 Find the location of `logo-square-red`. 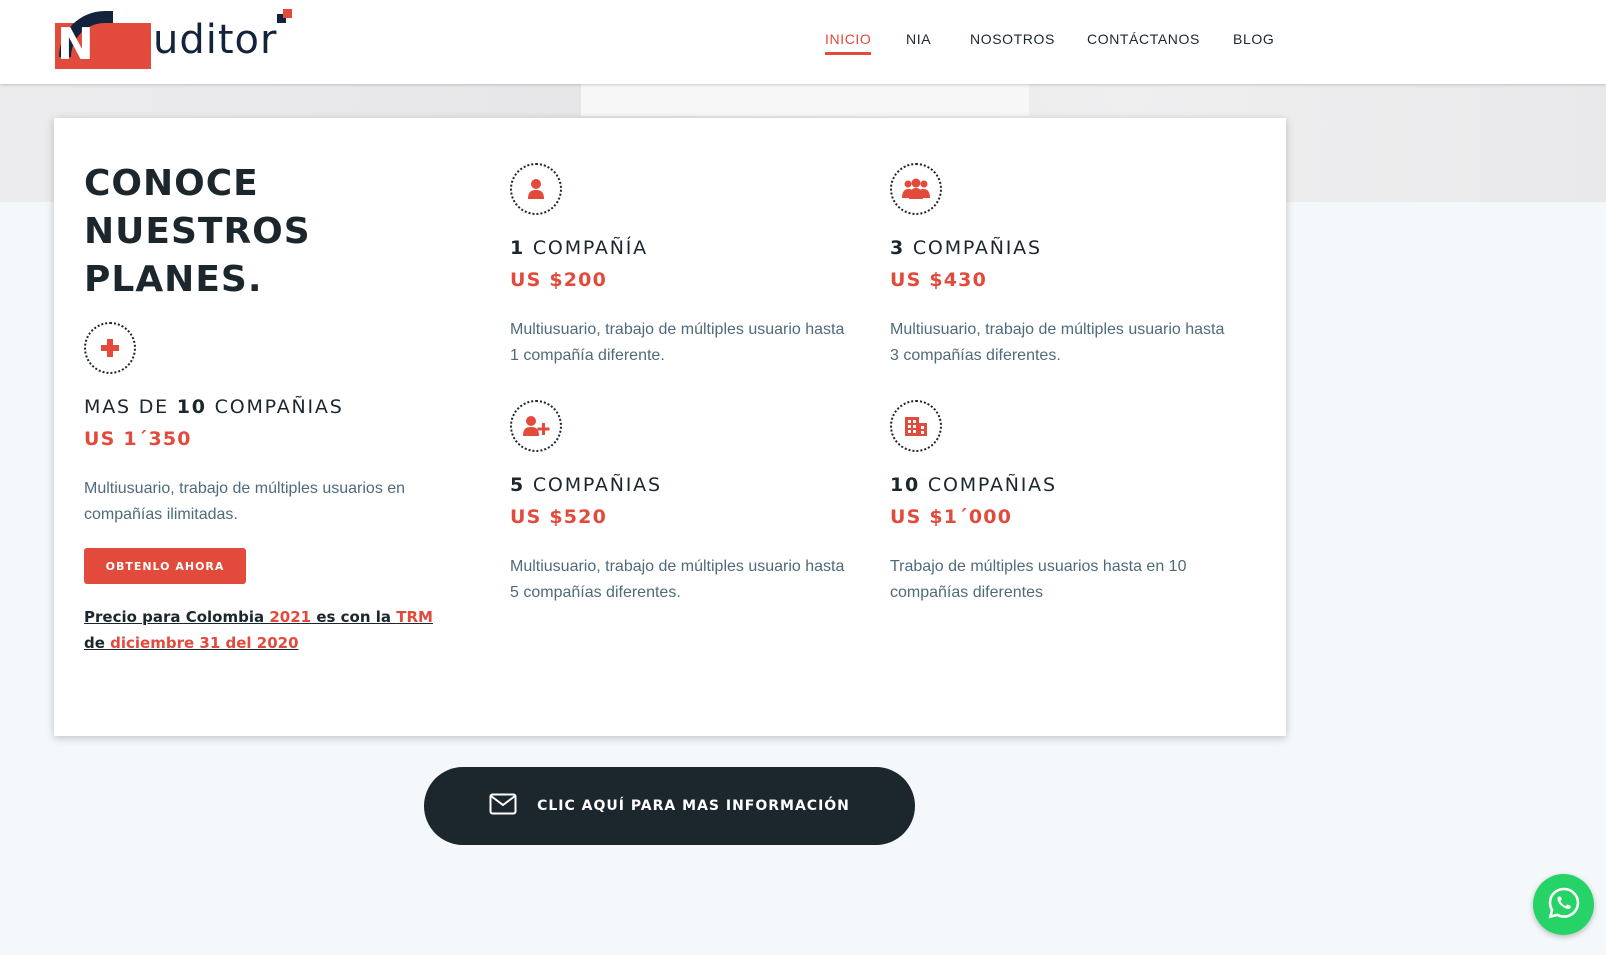

logo-square-red is located at coordinates (287, 13).